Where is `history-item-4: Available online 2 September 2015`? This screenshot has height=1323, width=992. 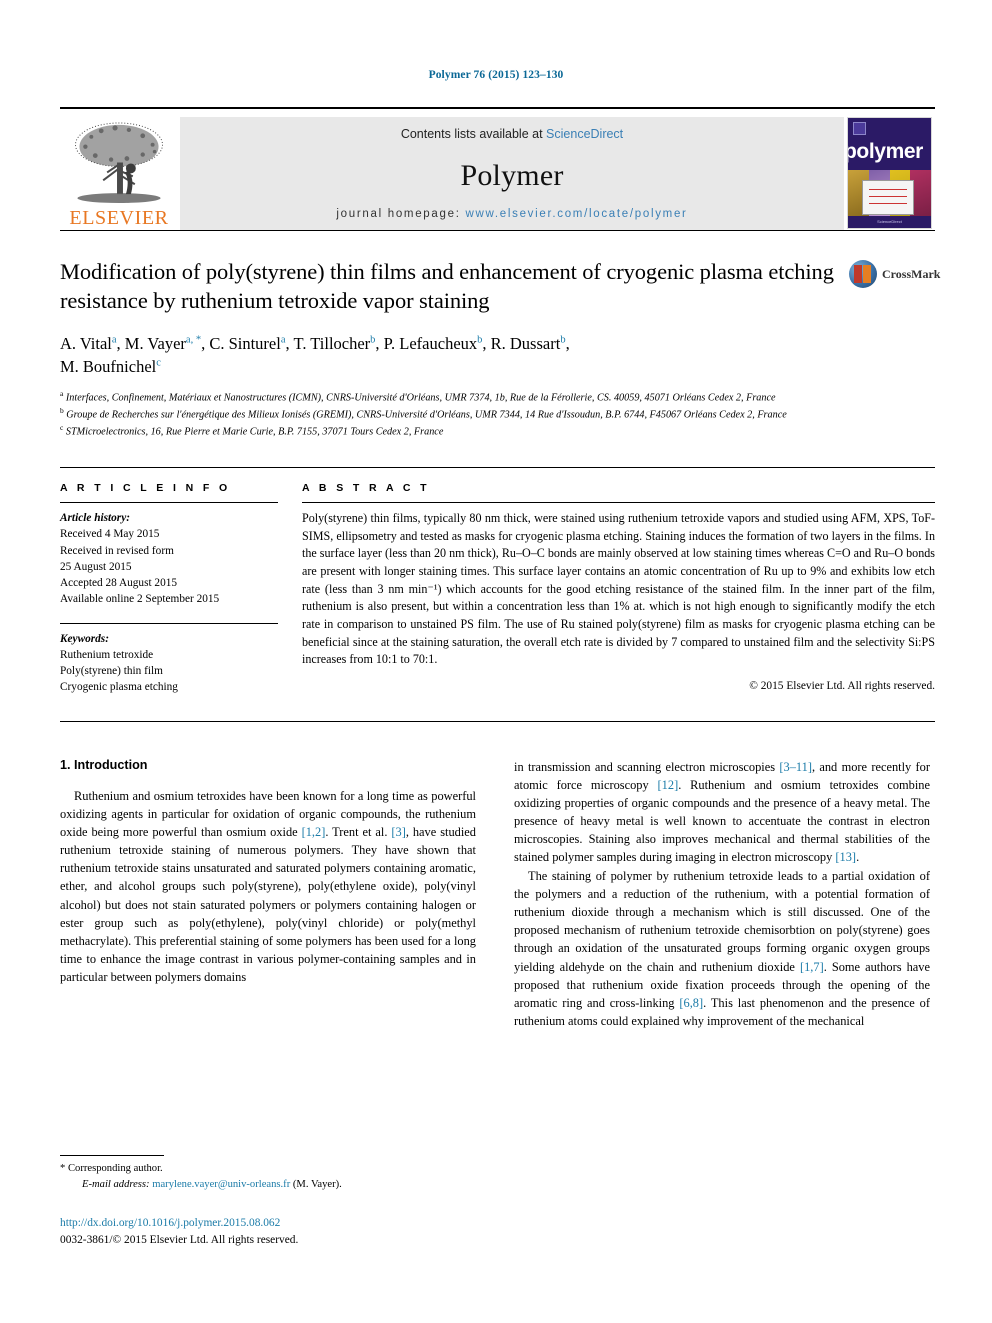
history-item-4: Available online 2 September 2015 is located at coordinates (140, 599).